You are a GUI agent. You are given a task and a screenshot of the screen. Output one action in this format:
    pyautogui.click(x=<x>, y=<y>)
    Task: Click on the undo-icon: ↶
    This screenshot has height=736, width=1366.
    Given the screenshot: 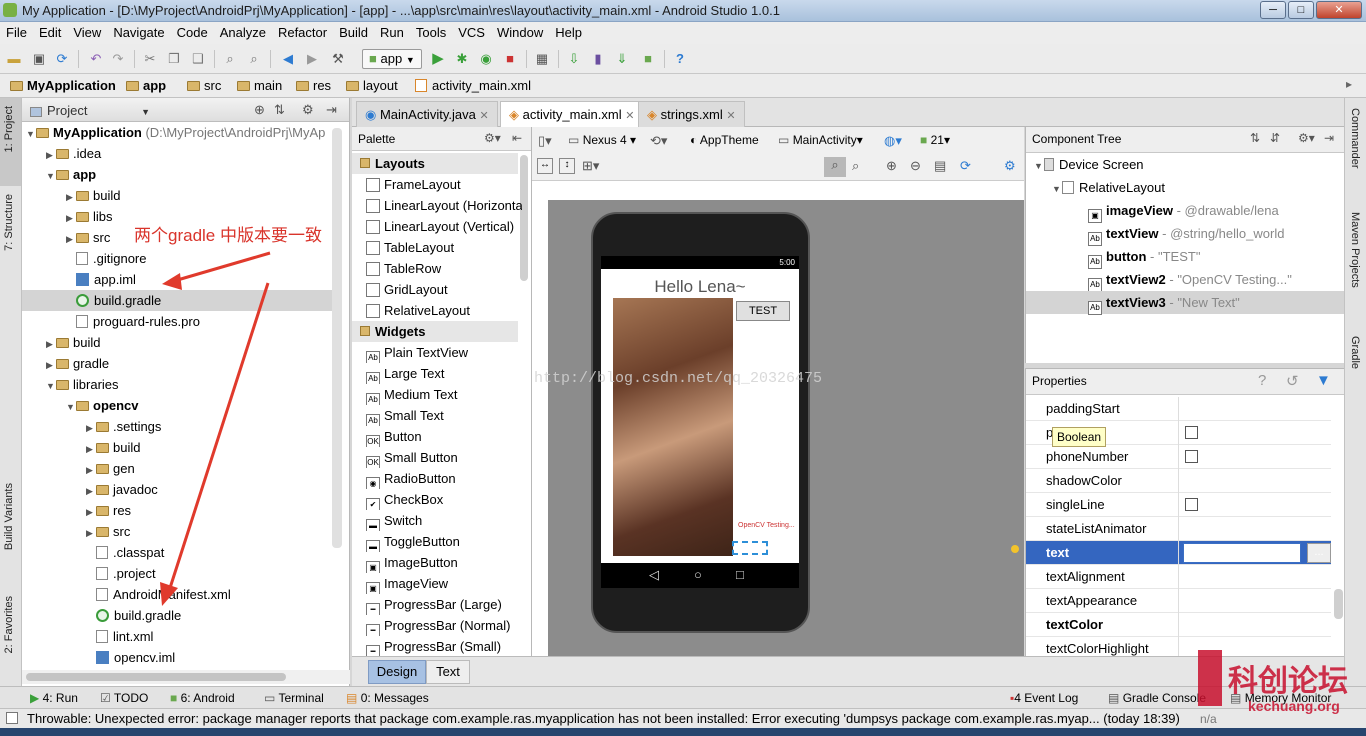 What is the action you would take?
    pyautogui.click(x=96, y=59)
    